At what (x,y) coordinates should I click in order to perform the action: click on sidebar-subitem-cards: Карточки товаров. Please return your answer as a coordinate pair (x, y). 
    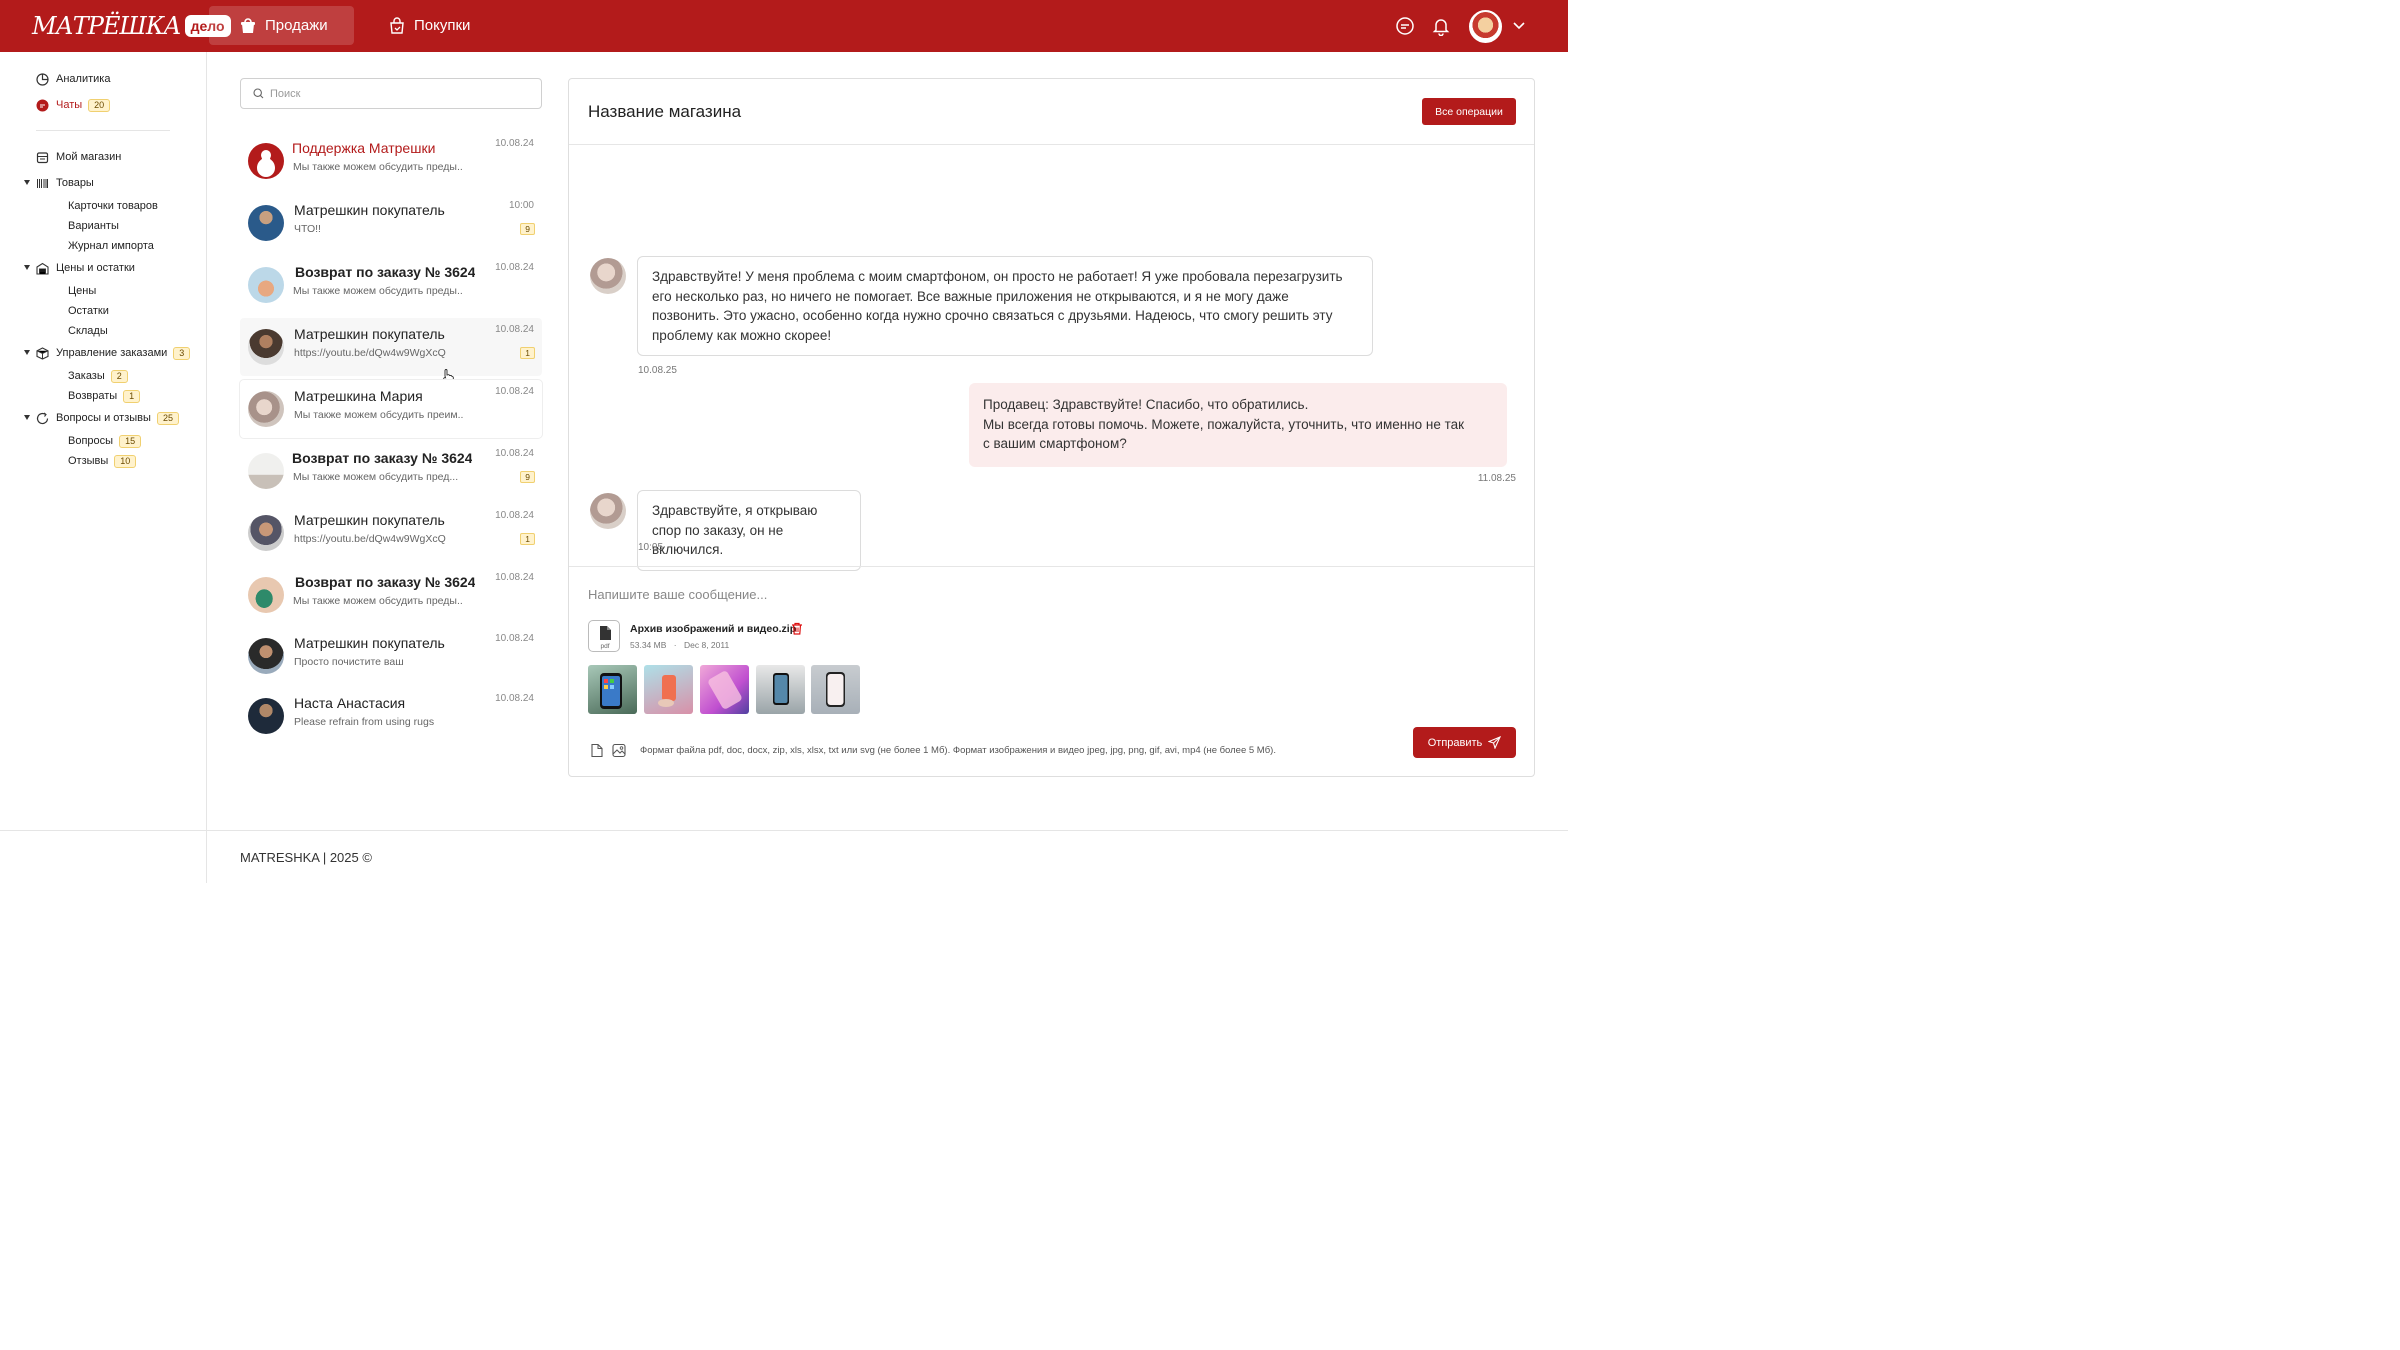
    Looking at the image, I should click on (113, 206).